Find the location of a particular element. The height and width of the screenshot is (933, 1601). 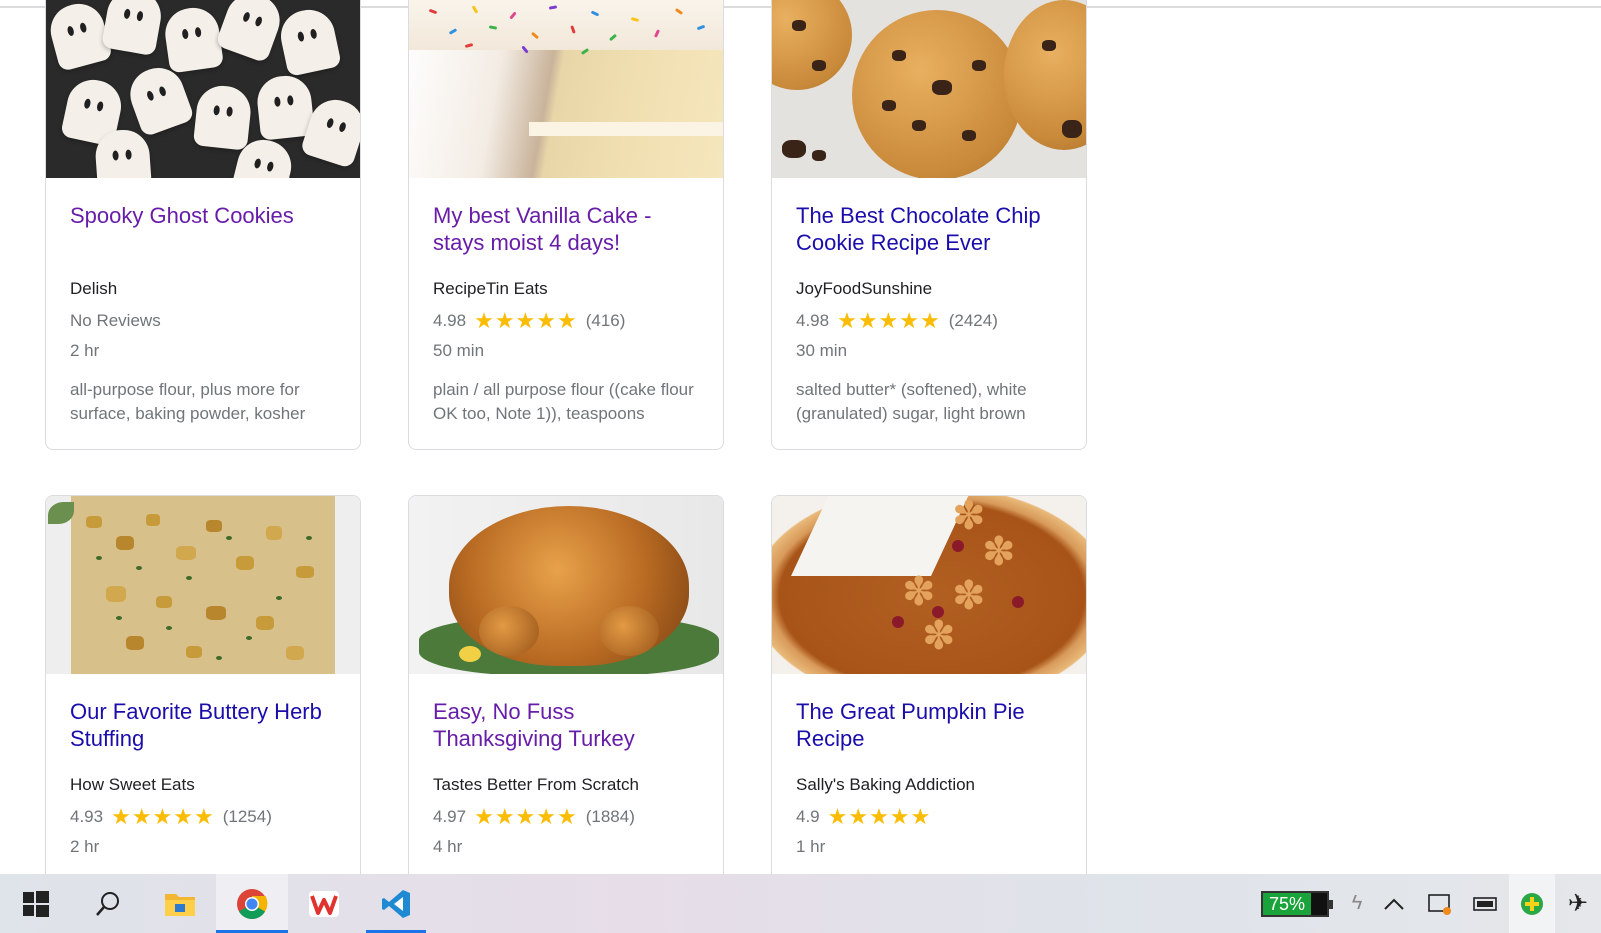

recipe-time: 50 min is located at coordinates (459, 350).